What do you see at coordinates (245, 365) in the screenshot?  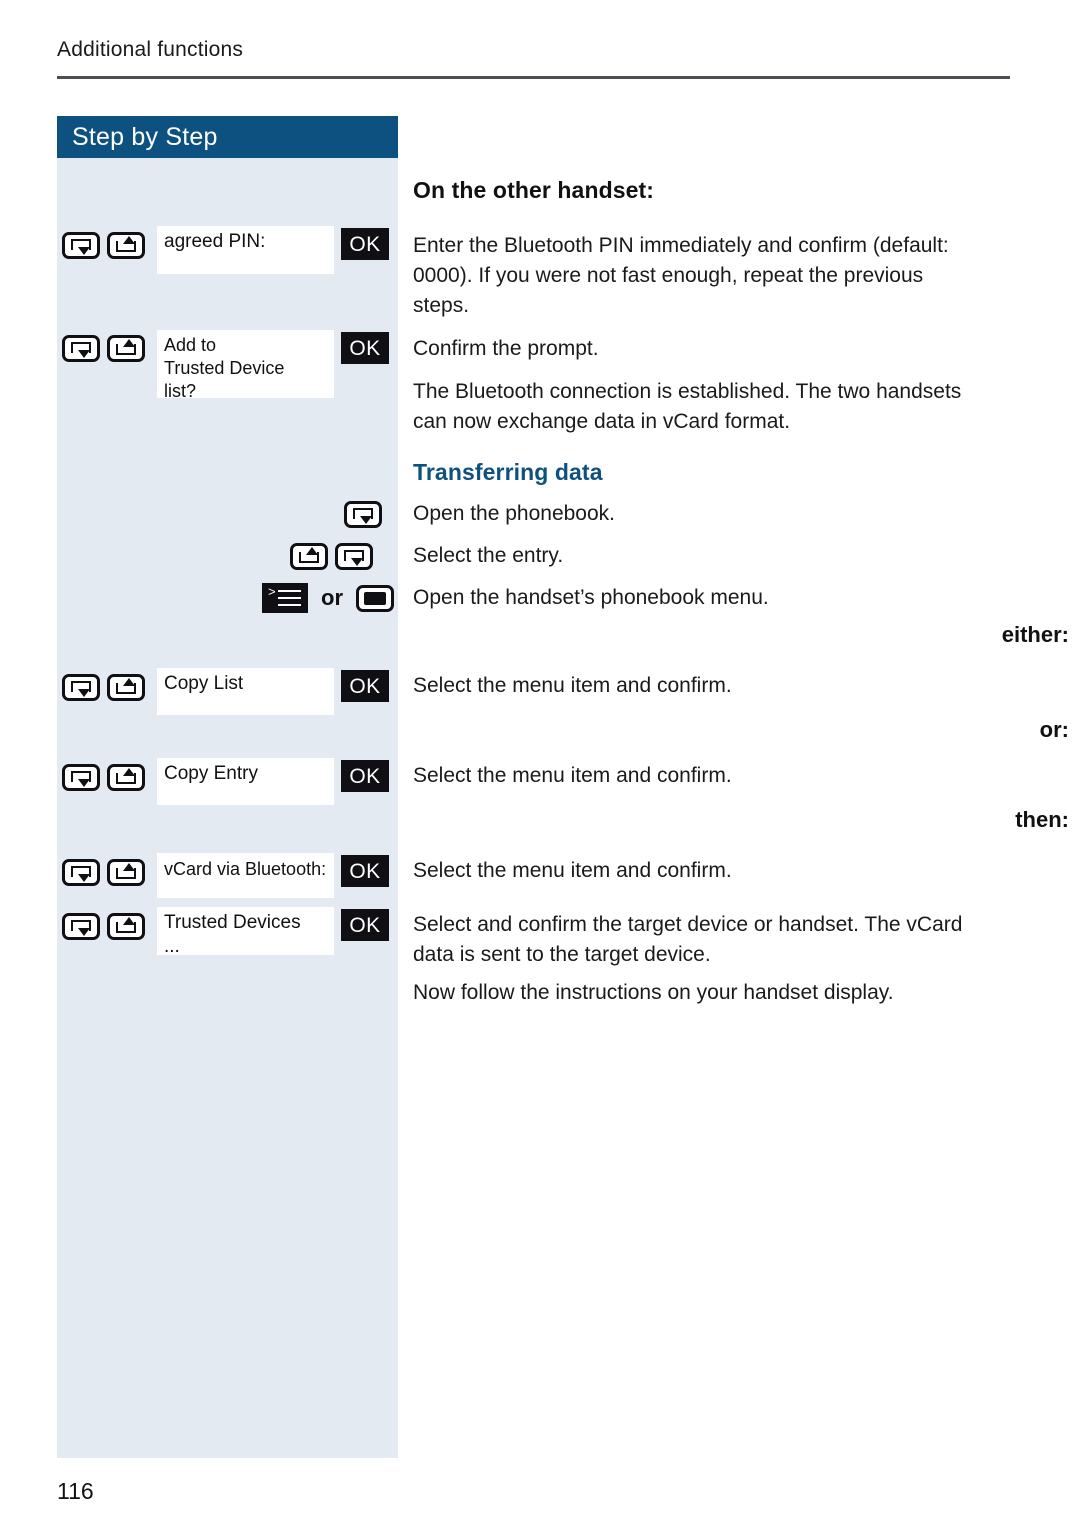 I see `display-add-to-trusted-device-list: Add to Trusted Device list?` at bounding box center [245, 365].